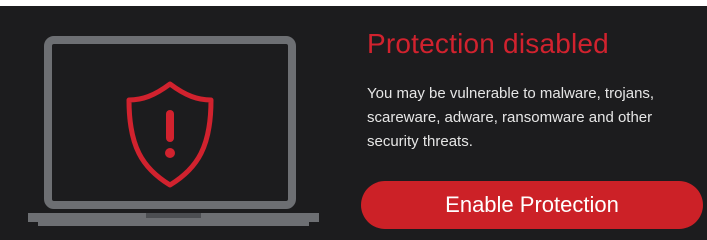  I want to click on alert-title: Protection disabled, so click(488, 43).